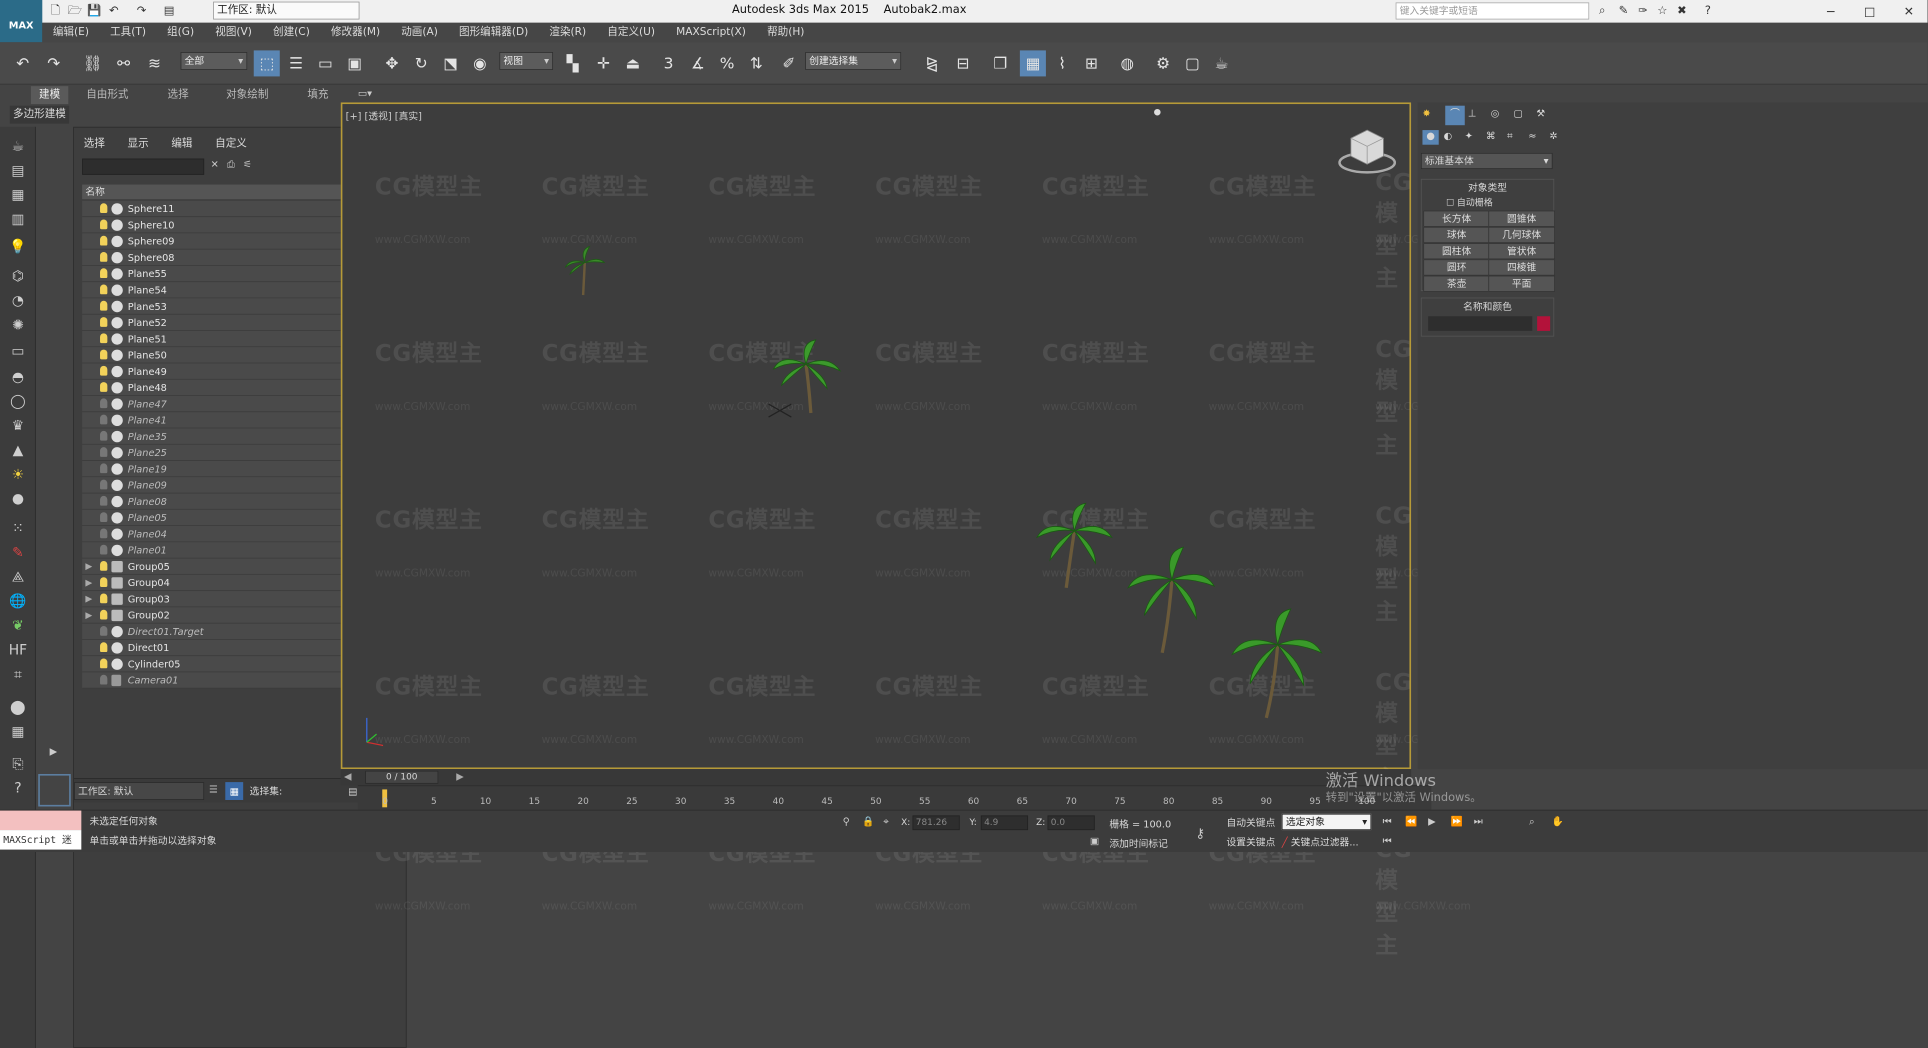 This screenshot has height=1048, width=1928. I want to click on shapes-icon: ◐, so click(1448, 135).